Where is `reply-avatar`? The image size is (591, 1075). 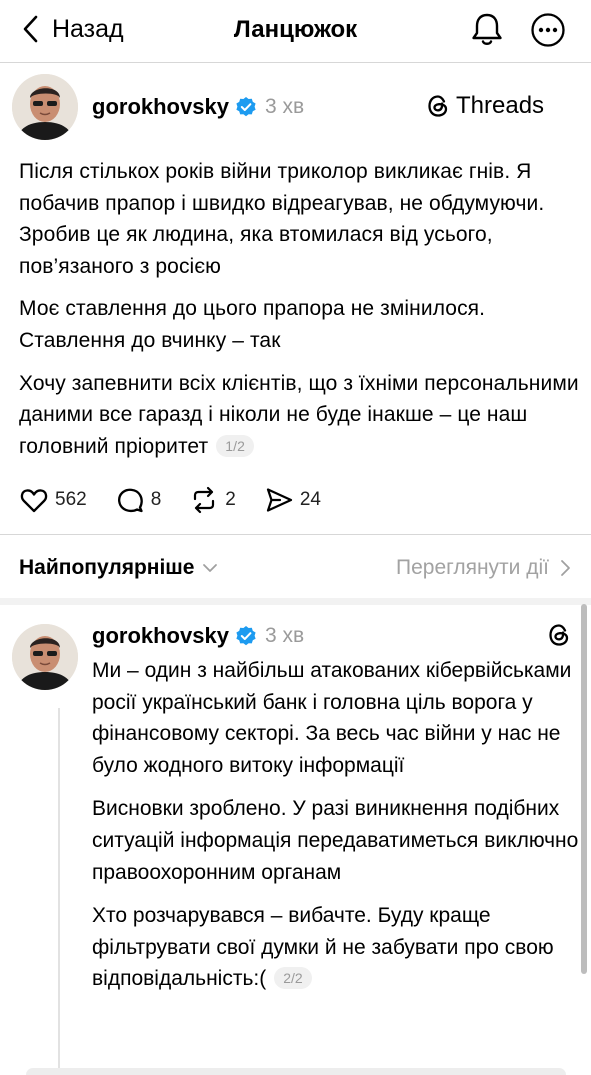 reply-avatar is located at coordinates (45, 657).